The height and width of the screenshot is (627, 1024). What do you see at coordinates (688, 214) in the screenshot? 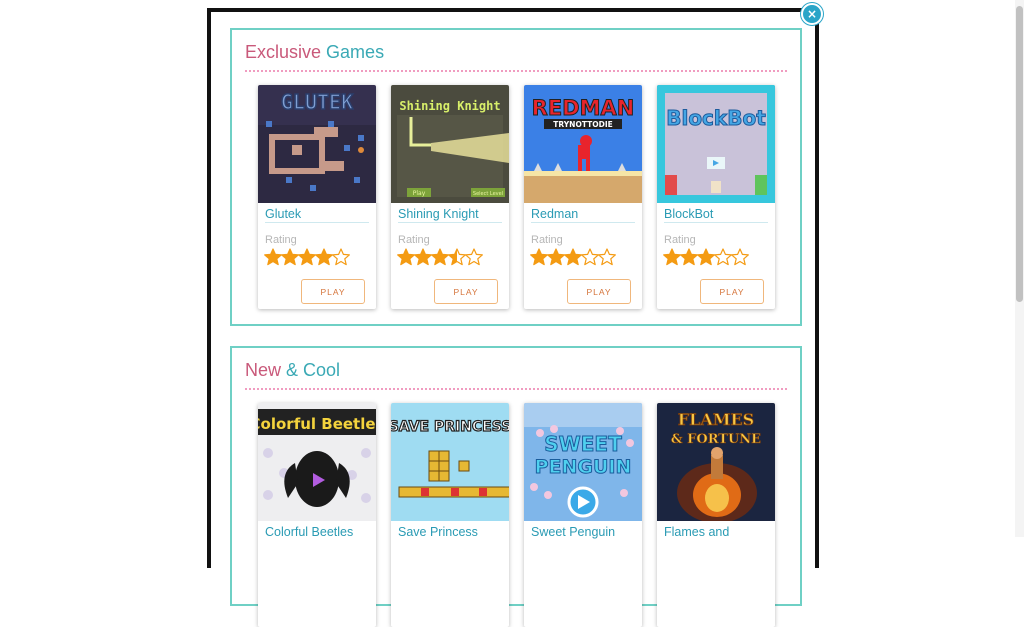
I see `game-title: BlockBot` at bounding box center [688, 214].